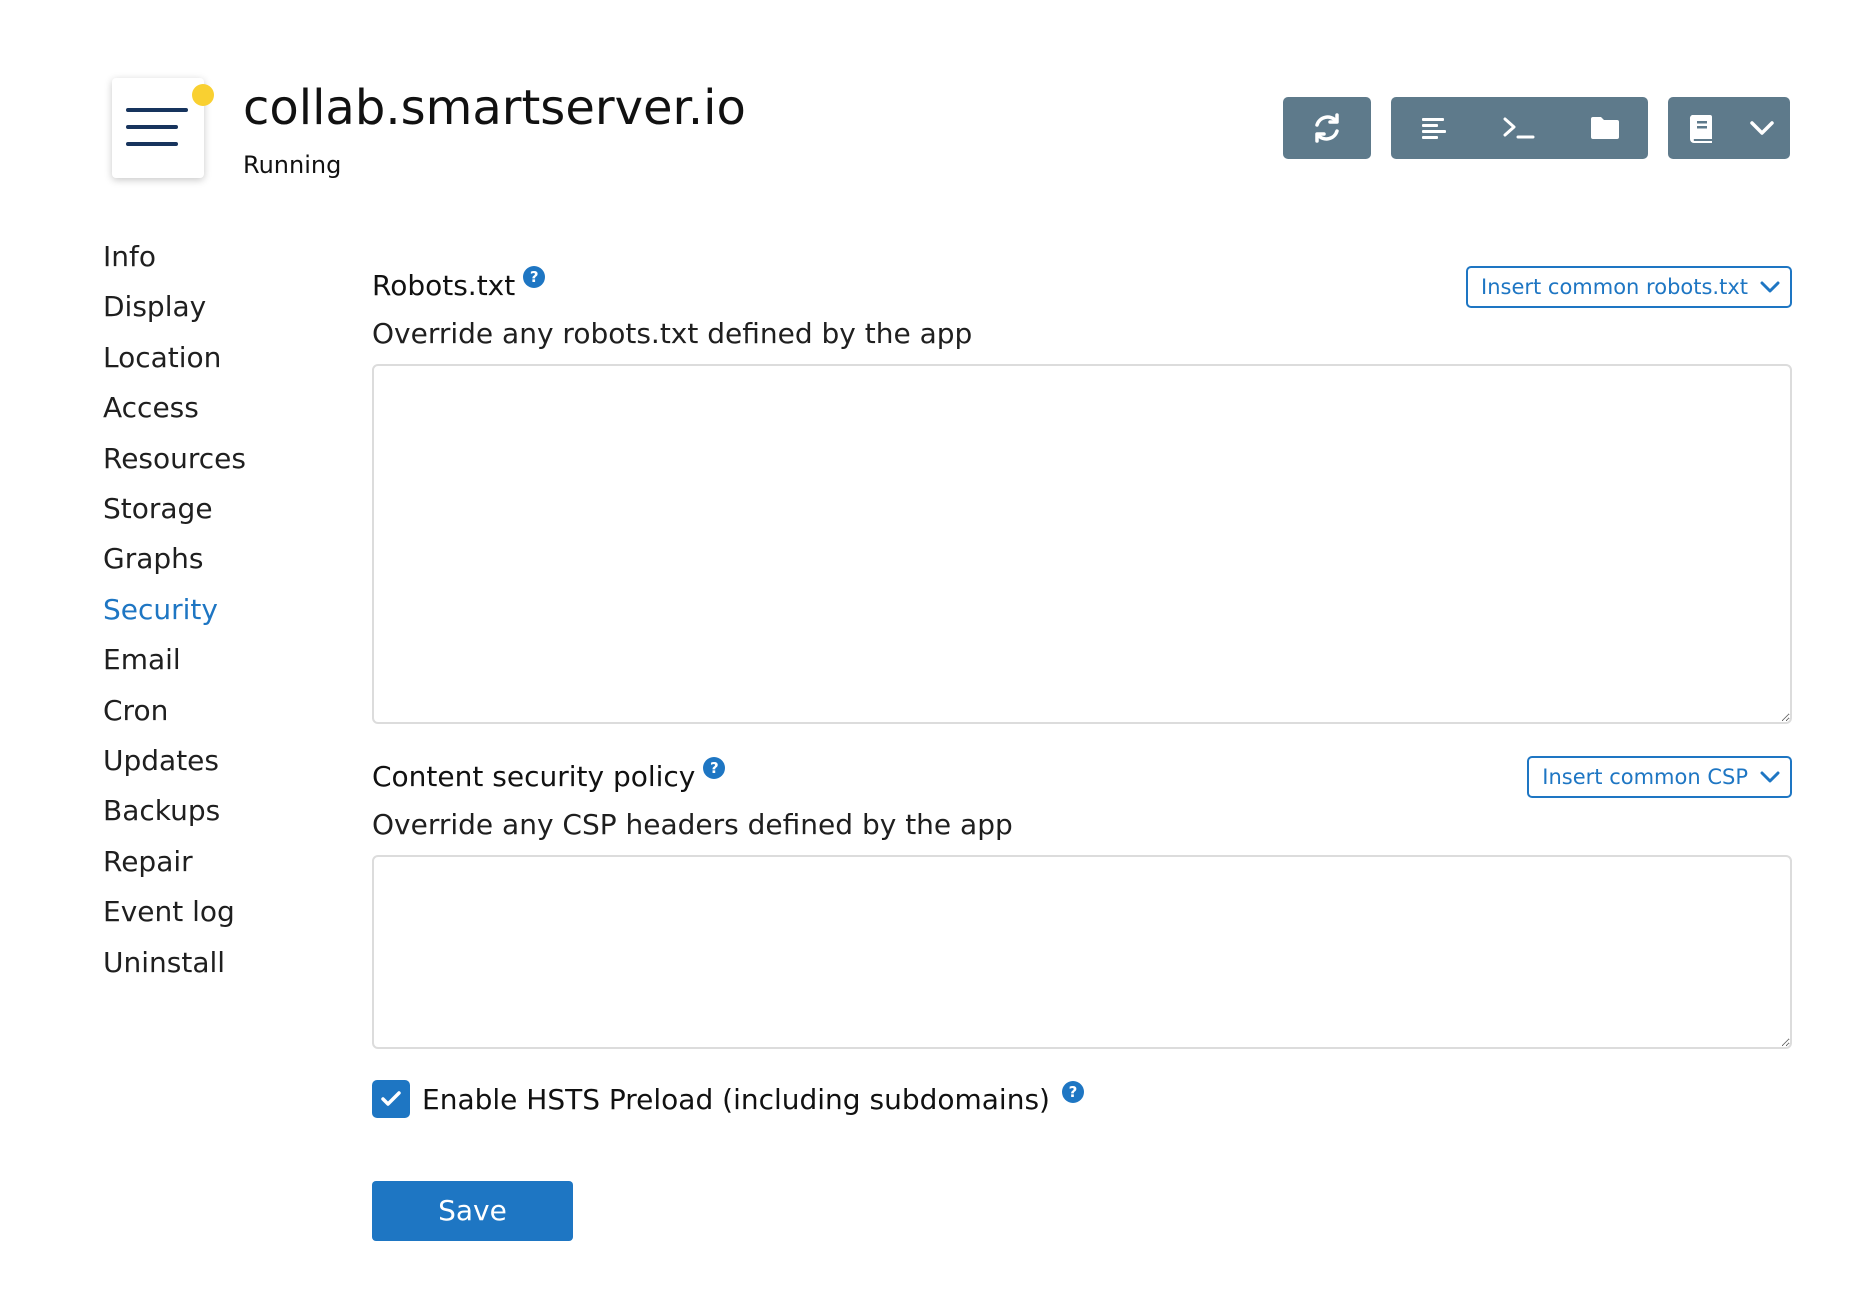 The height and width of the screenshot is (1314, 1876). I want to click on app-icon, so click(158, 128).